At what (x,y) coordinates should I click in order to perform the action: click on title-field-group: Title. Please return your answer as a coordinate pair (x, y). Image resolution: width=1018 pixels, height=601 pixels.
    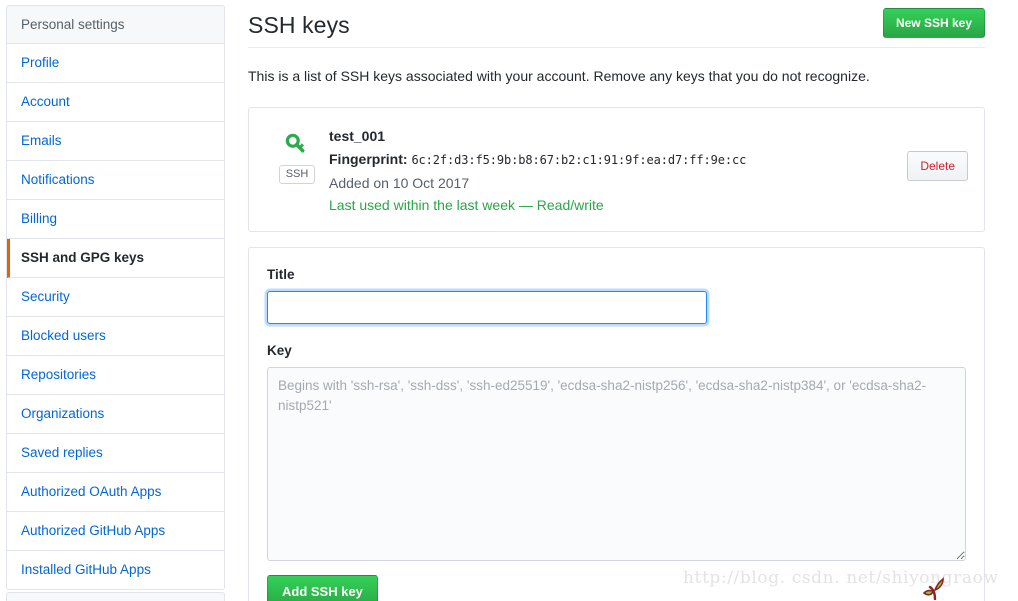
    Looking at the image, I should click on (616, 295).